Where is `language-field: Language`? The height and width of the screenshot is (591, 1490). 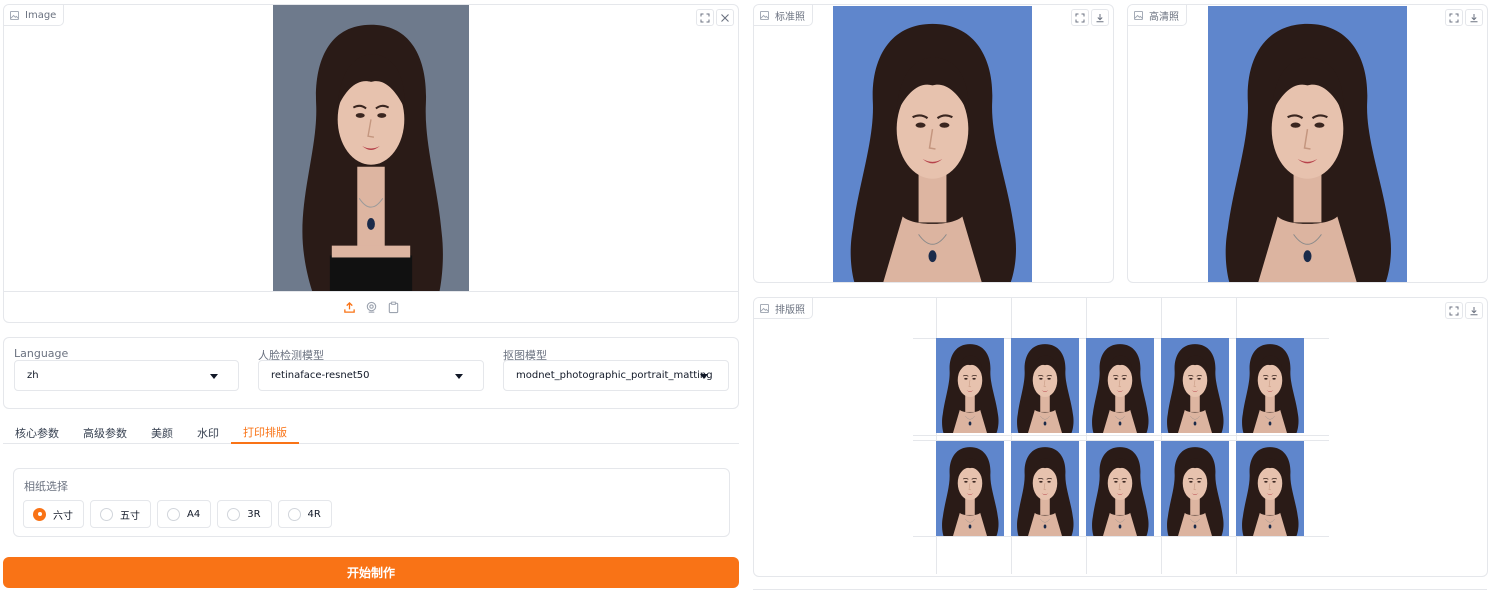
language-field: Language is located at coordinates (41, 353).